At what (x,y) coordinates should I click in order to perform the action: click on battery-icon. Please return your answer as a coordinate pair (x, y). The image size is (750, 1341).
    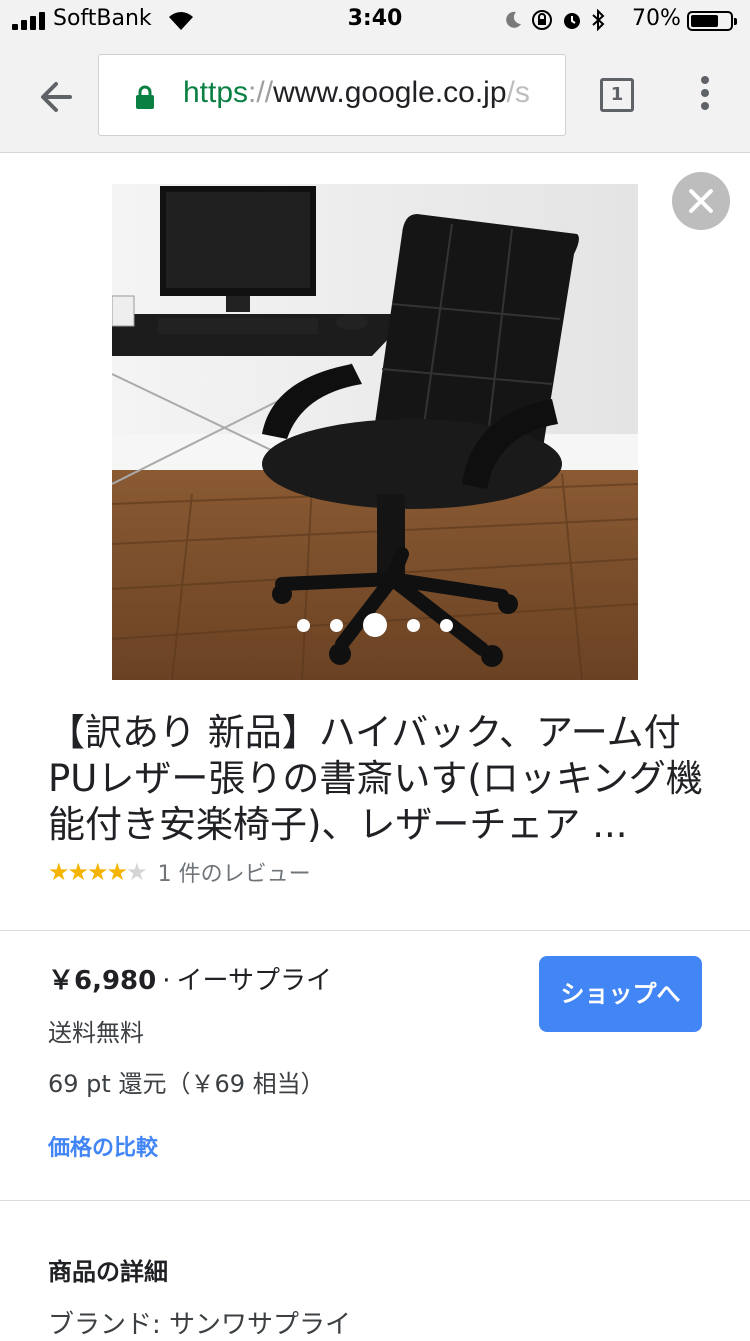
    Looking at the image, I should click on (712, 21).